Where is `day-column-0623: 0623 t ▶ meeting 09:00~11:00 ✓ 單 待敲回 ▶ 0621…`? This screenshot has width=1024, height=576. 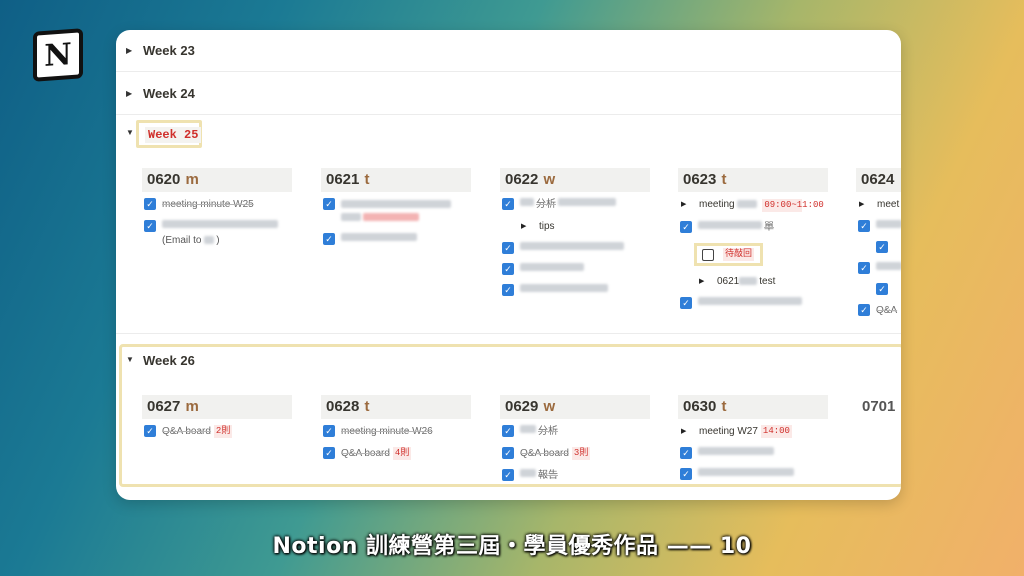 day-column-0623: 0623 t ▶ meeting 09:00~11:00 ✓ 單 待敲回 ▶ 0621… is located at coordinates (753, 243).